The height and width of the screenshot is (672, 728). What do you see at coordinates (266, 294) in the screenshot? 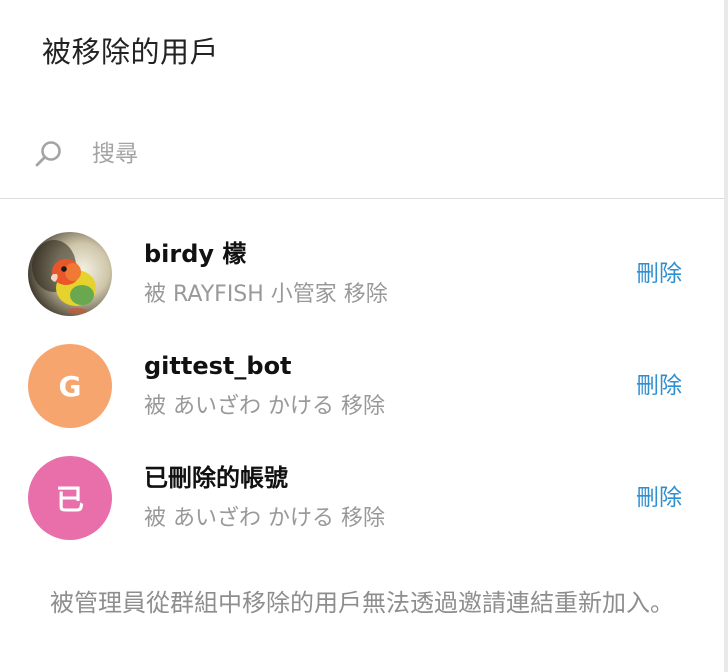
I see `removed-by-text: 被 RAYFISH 小管家 移除` at bounding box center [266, 294].